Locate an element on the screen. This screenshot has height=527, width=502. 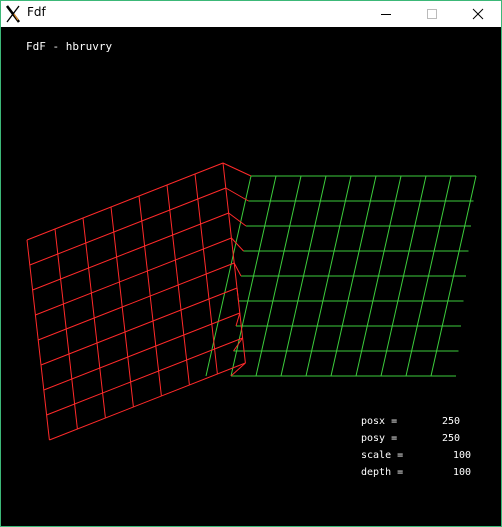
minimize-icon is located at coordinates (386, 14).